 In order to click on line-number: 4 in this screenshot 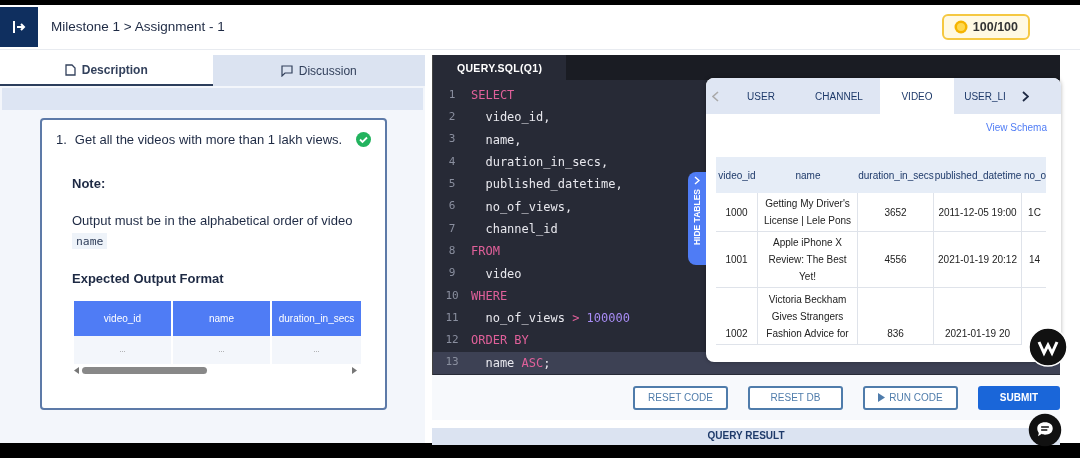, I will do `click(452, 161)`.